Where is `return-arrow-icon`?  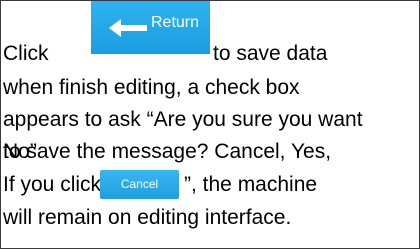 return-arrow-icon is located at coordinates (128, 28).